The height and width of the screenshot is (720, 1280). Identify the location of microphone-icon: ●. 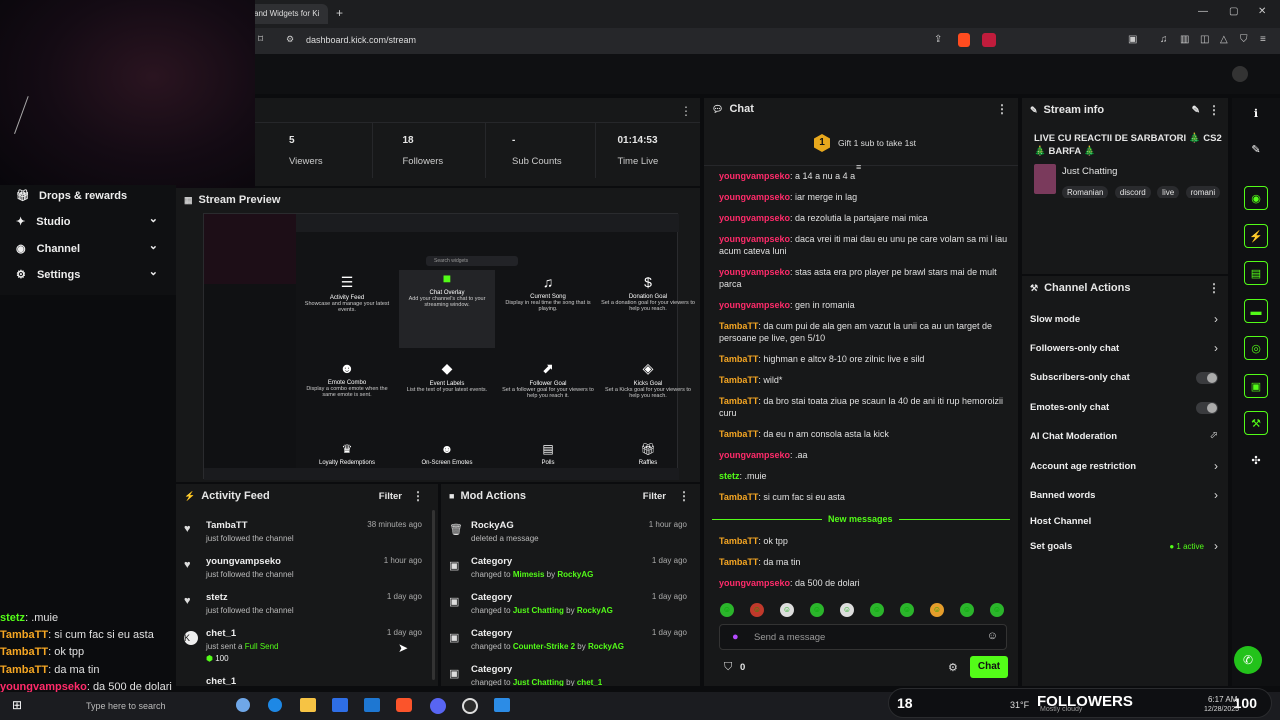
(735, 637).